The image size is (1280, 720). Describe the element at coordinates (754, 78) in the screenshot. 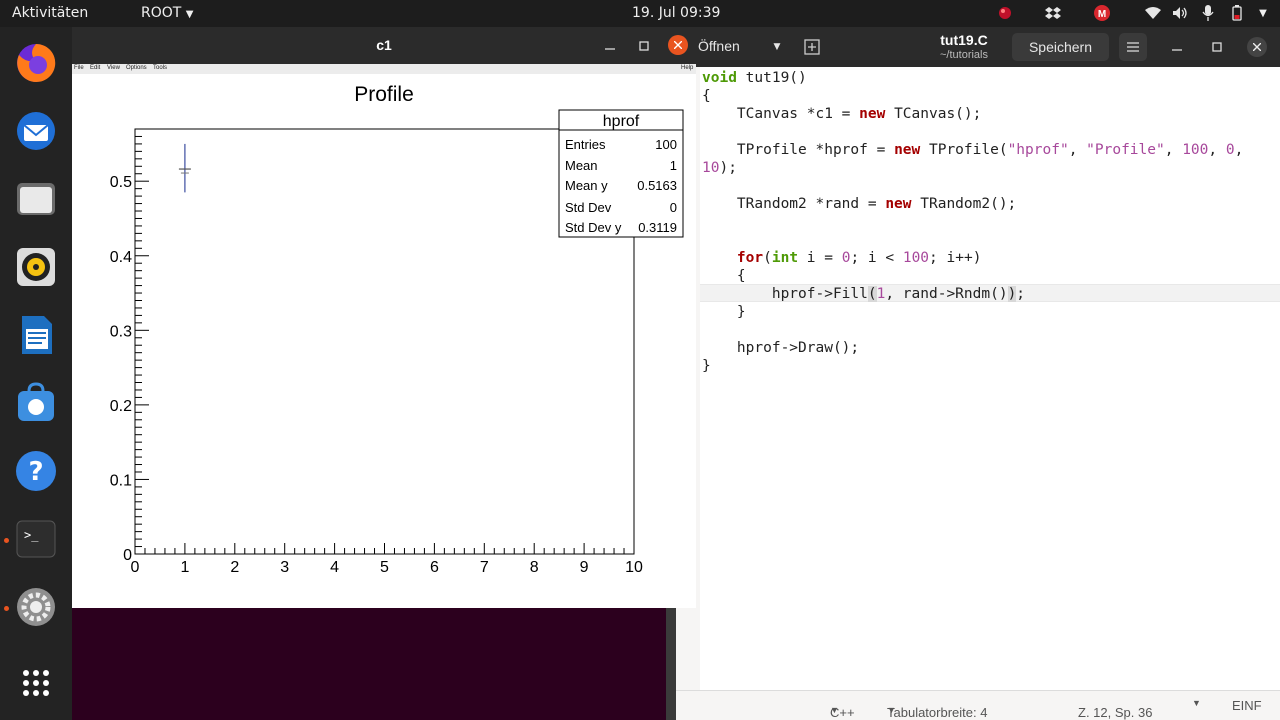

I see `code-line: void tut19()` at that location.